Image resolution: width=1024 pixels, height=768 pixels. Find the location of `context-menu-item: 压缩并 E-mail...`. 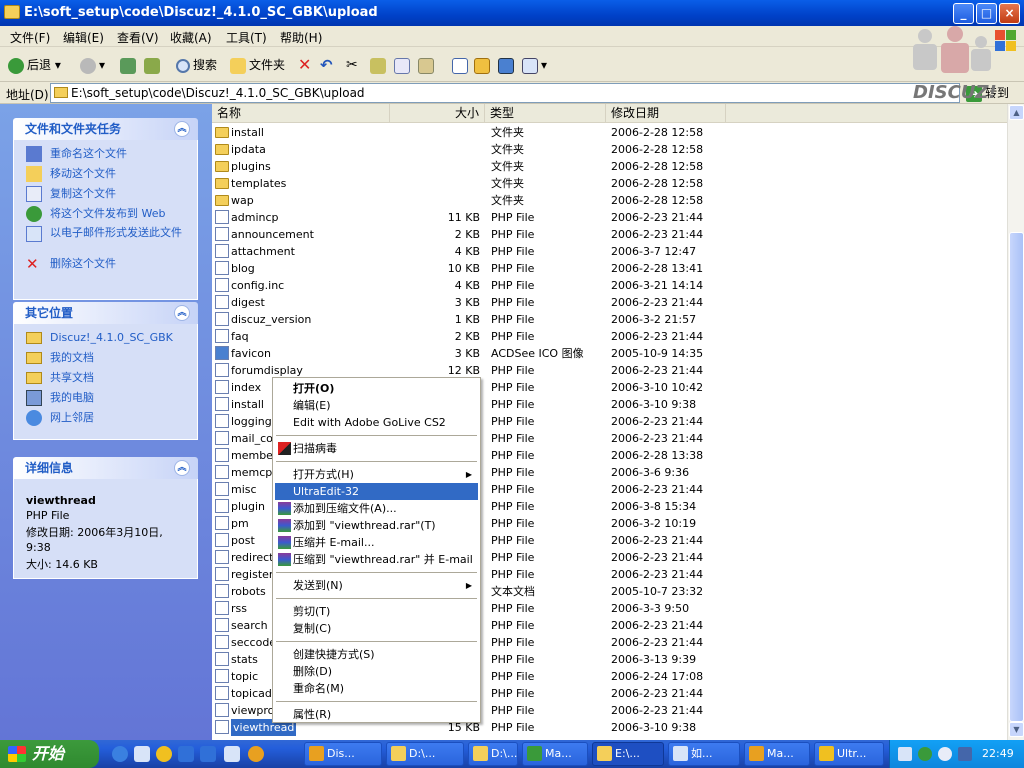

context-menu-item: 压缩并 E-mail... is located at coordinates (376, 542).